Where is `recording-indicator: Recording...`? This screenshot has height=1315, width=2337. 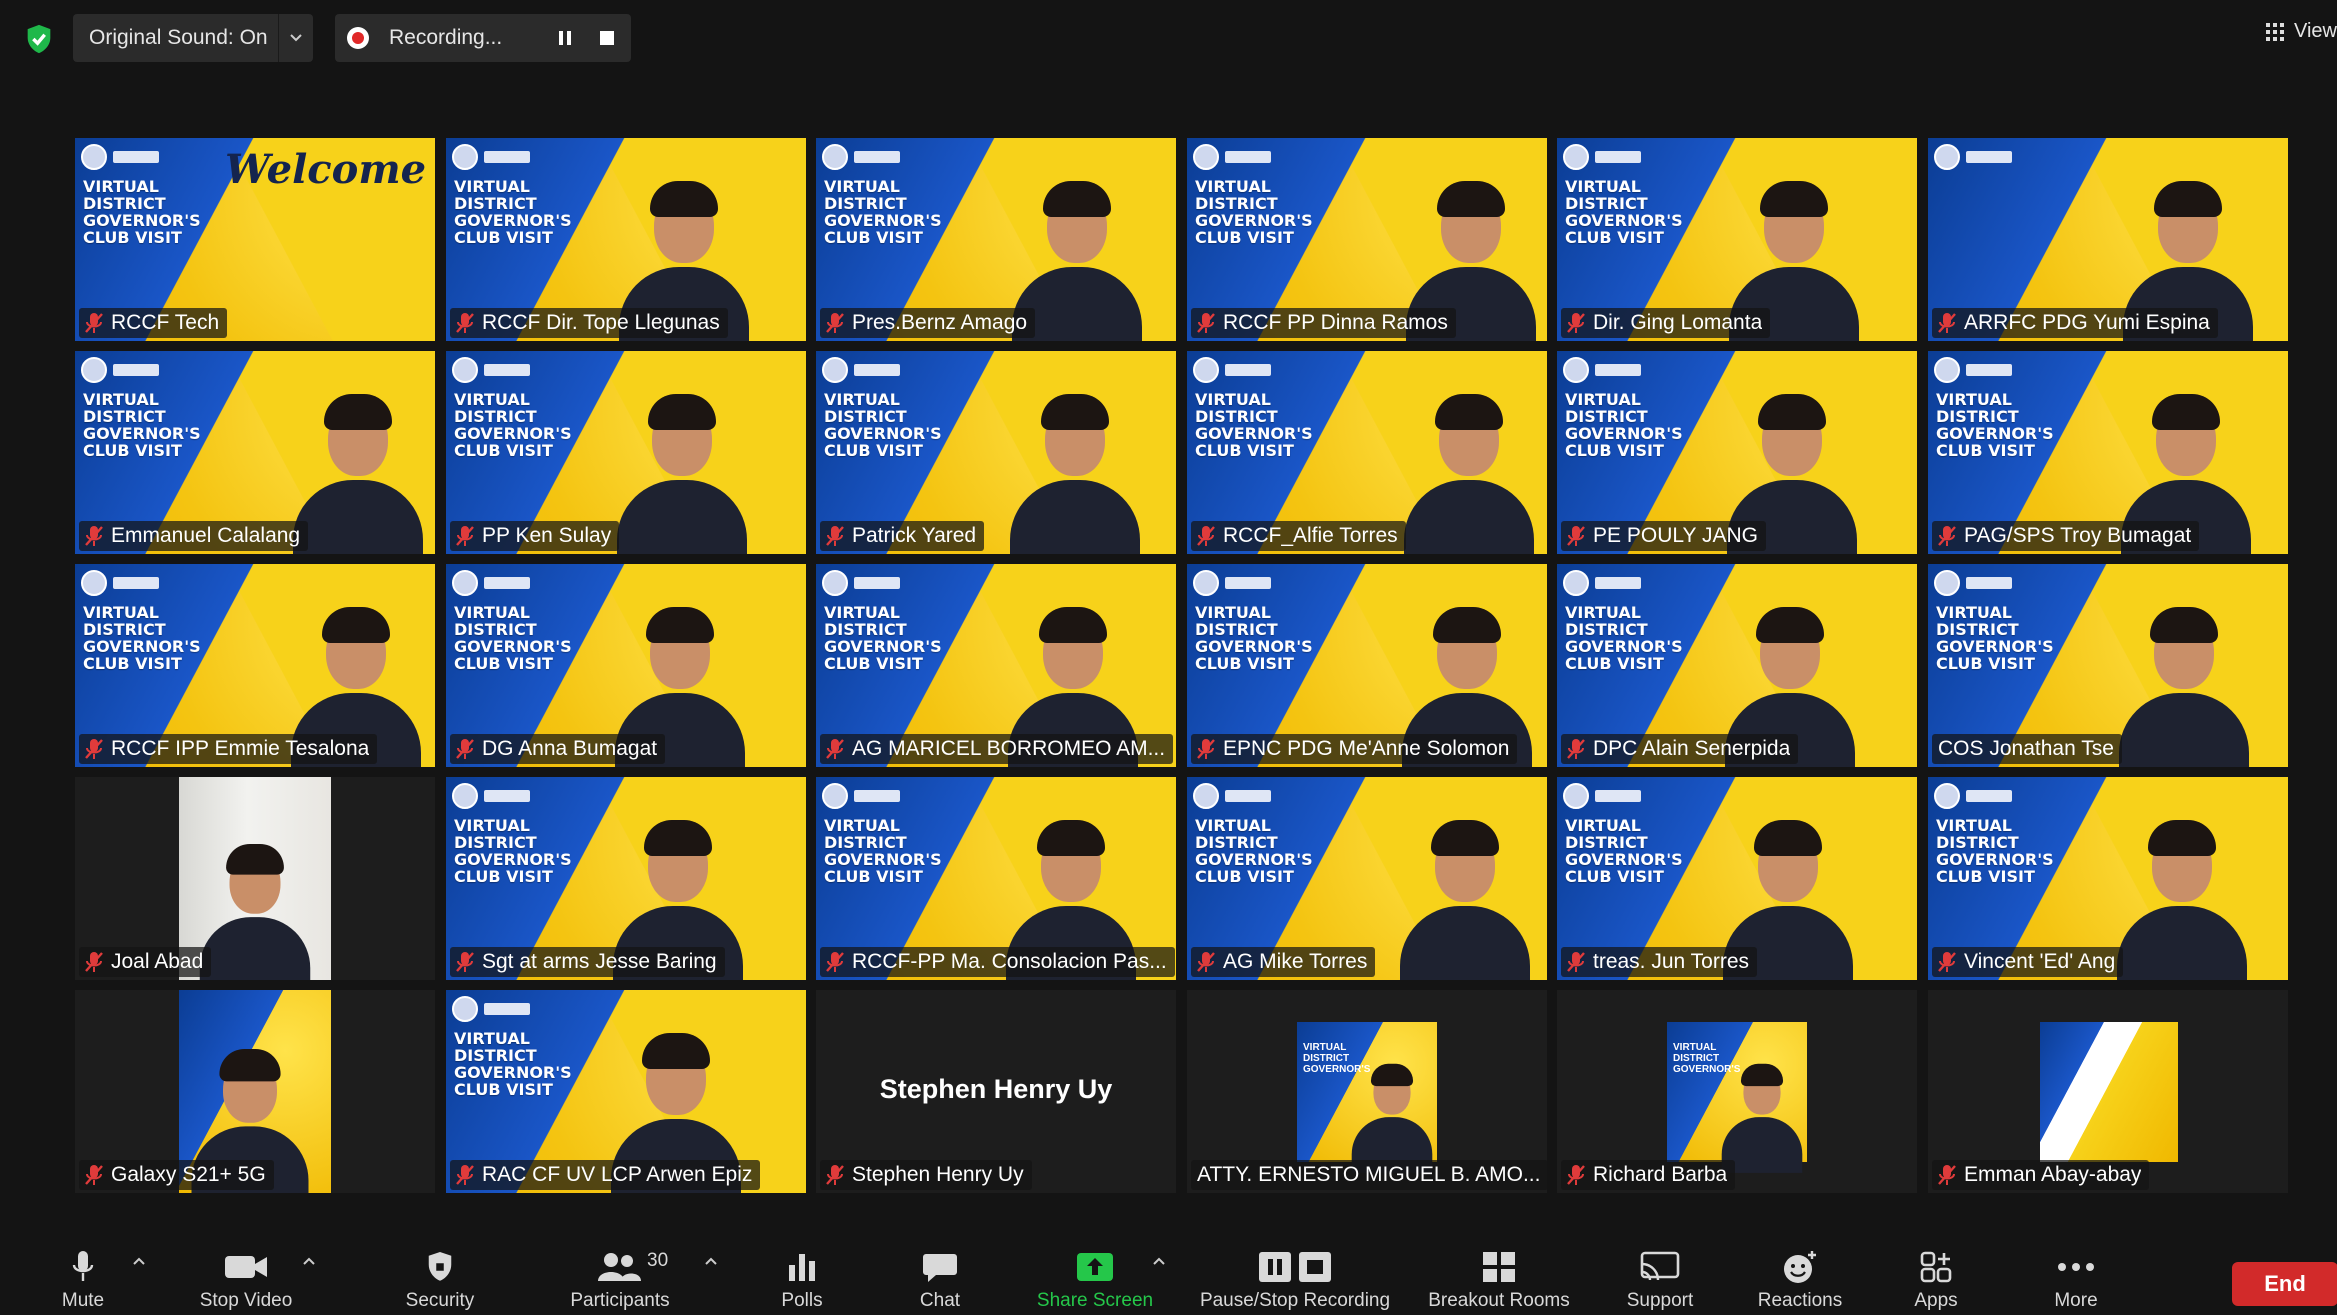
recording-indicator: Recording... is located at coordinates (483, 38).